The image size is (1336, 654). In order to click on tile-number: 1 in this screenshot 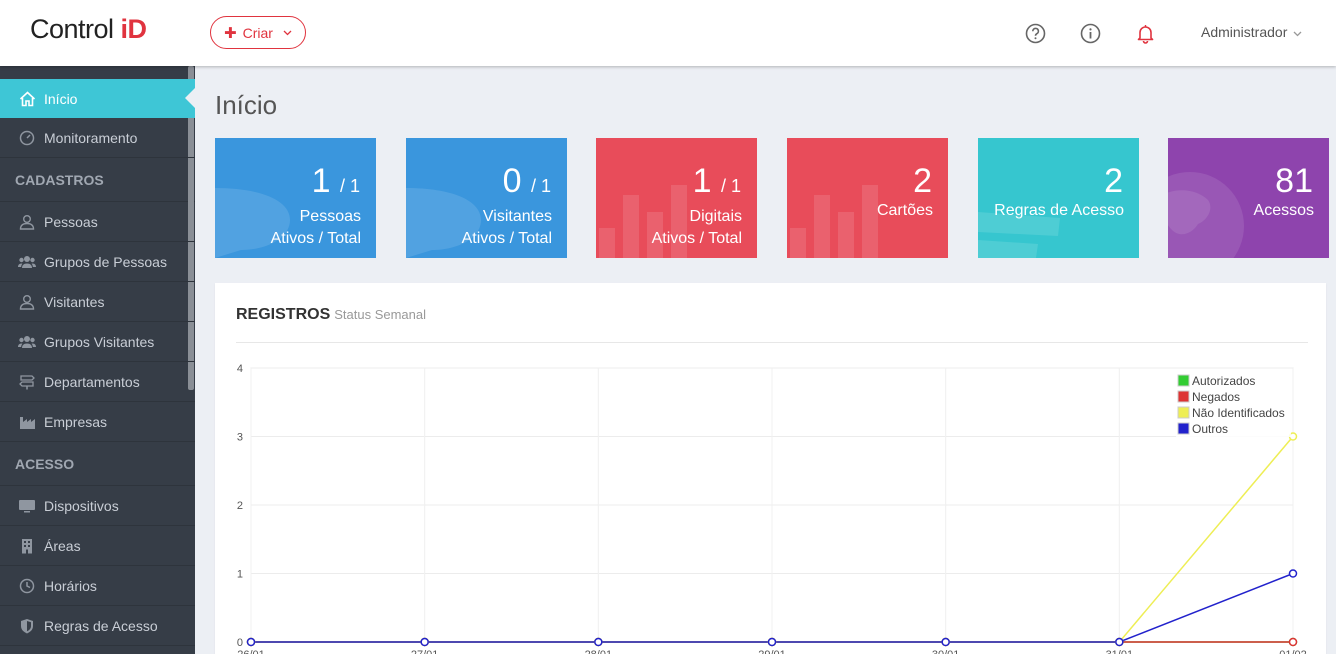, I will do `click(321, 181)`.